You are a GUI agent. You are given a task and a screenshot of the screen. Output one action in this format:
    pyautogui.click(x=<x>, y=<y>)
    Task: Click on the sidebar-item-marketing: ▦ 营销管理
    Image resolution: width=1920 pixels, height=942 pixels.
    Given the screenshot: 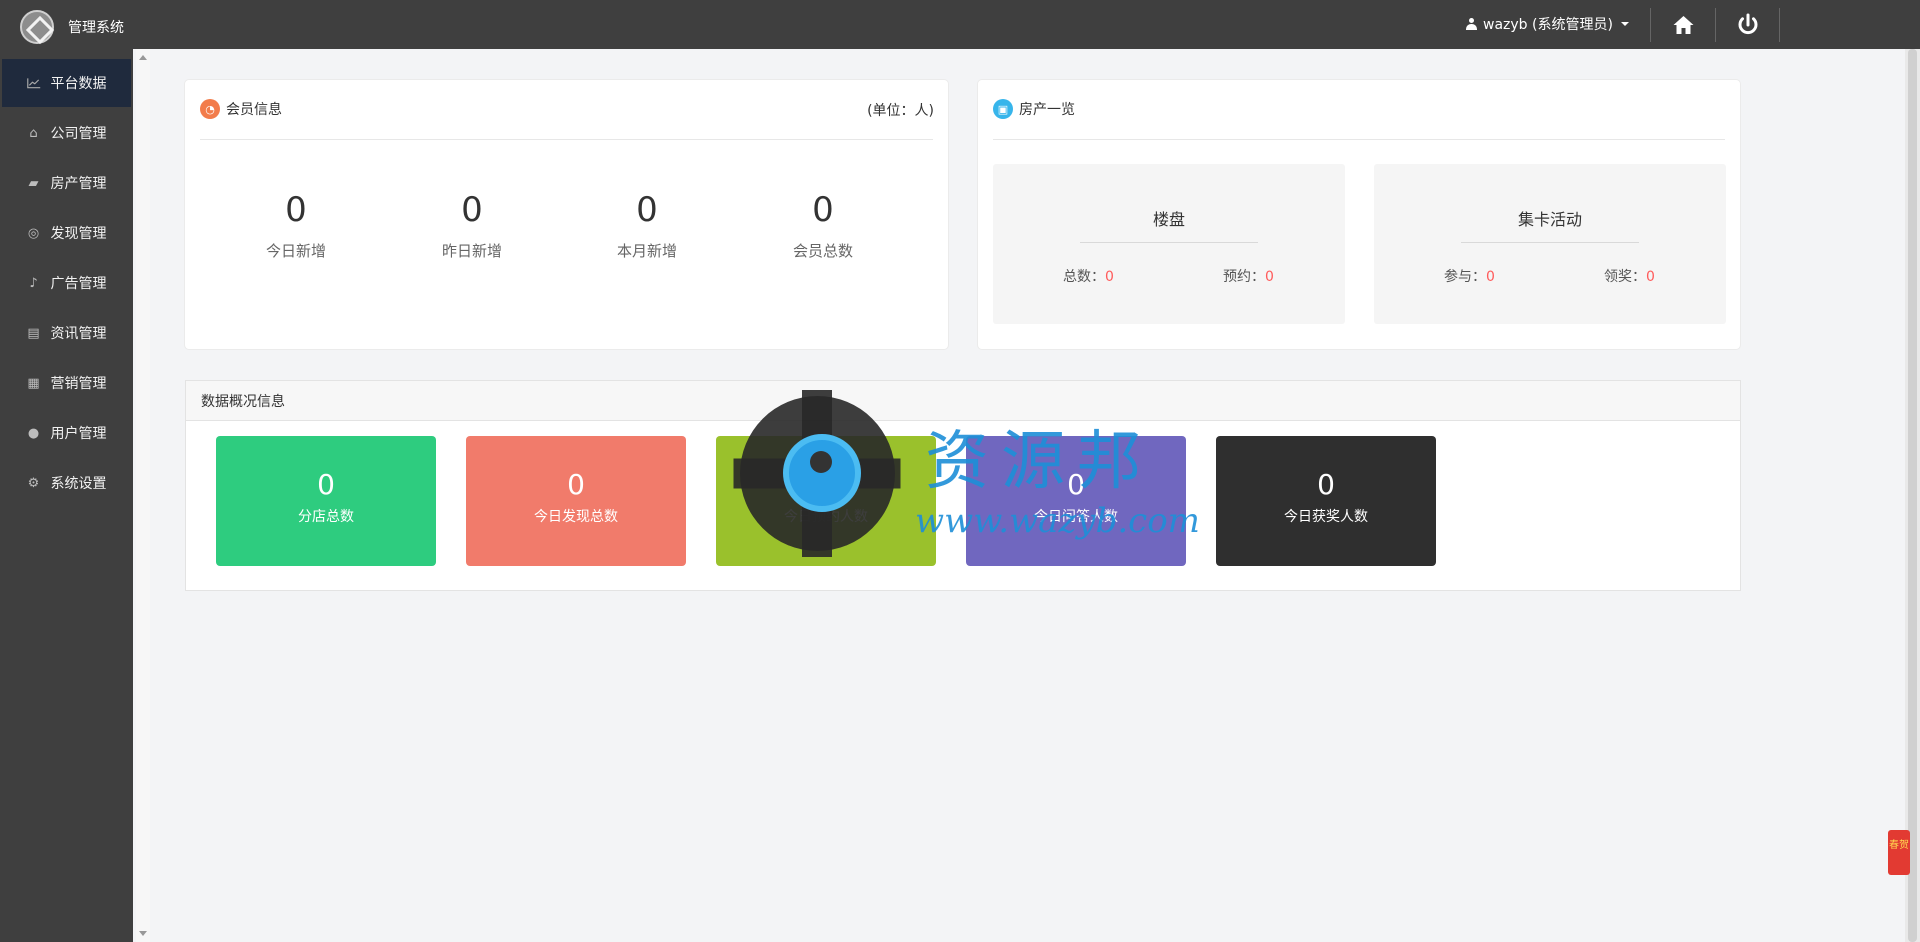 What is the action you would take?
    pyautogui.click(x=66, y=383)
    